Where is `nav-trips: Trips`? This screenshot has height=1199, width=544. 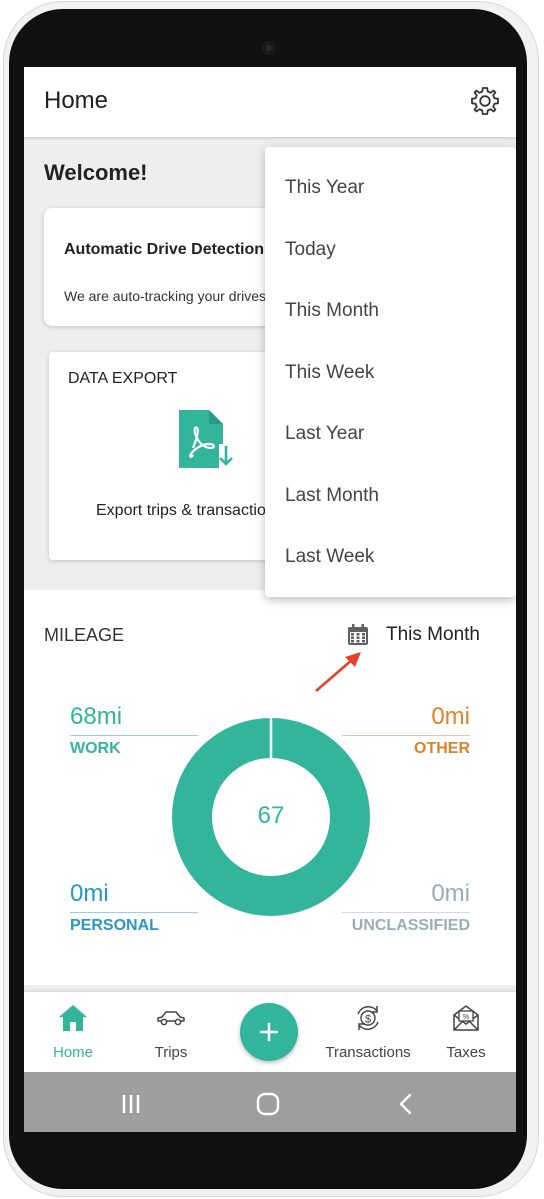 nav-trips: Trips is located at coordinates (171, 1032).